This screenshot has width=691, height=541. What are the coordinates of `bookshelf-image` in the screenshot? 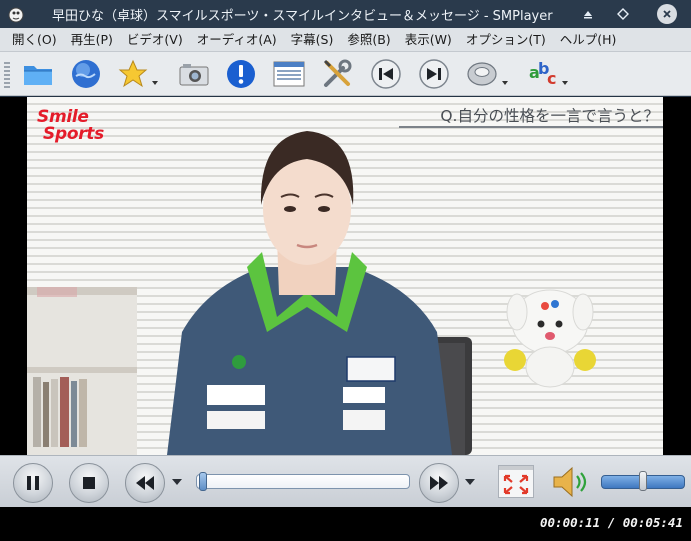 It's located at (82, 371).